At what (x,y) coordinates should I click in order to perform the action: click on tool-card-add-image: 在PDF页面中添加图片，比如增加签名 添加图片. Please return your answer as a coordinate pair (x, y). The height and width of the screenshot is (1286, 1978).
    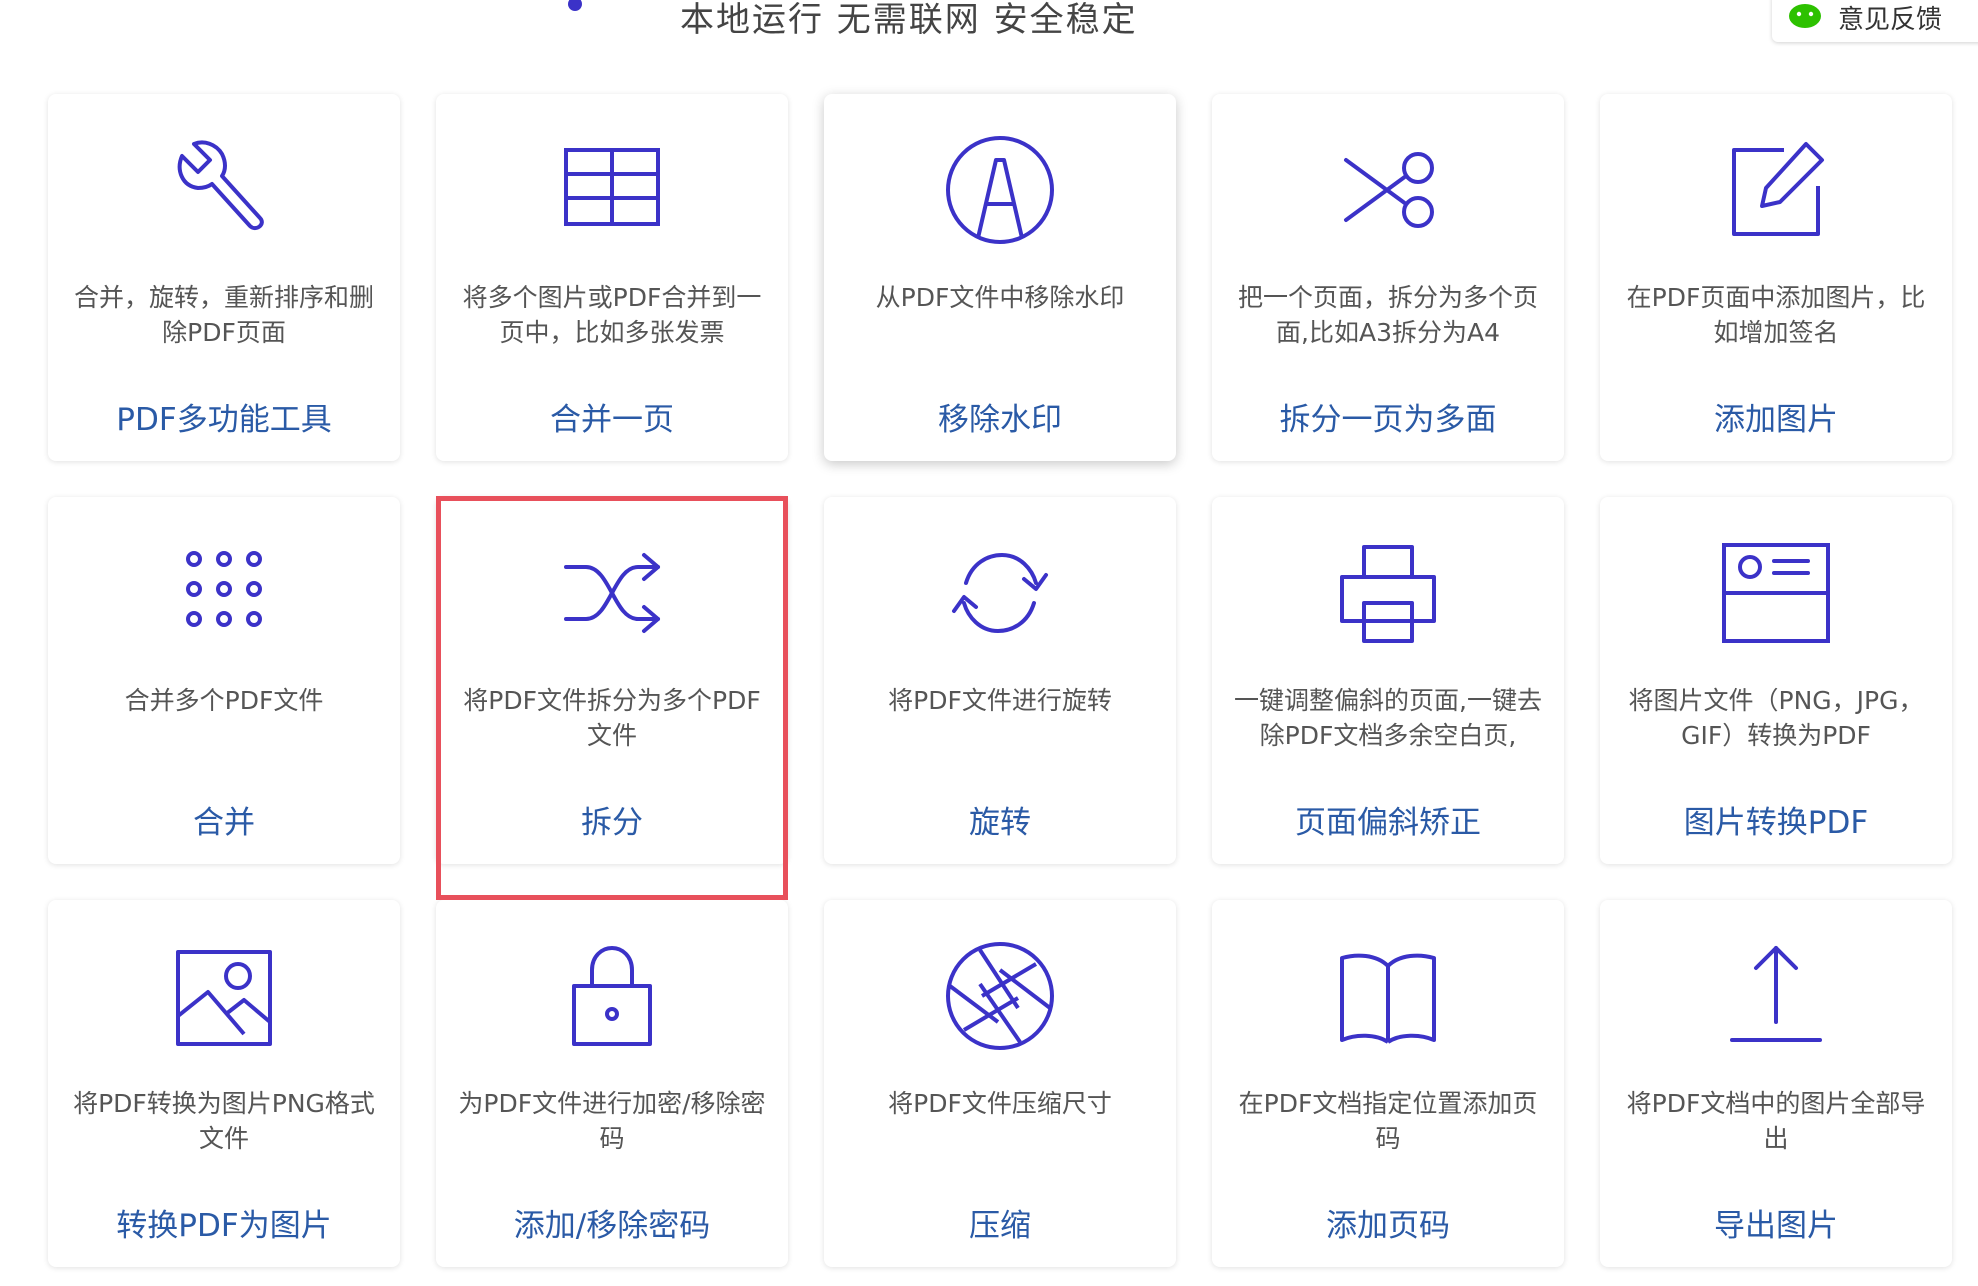
    Looking at the image, I should click on (1776, 277).